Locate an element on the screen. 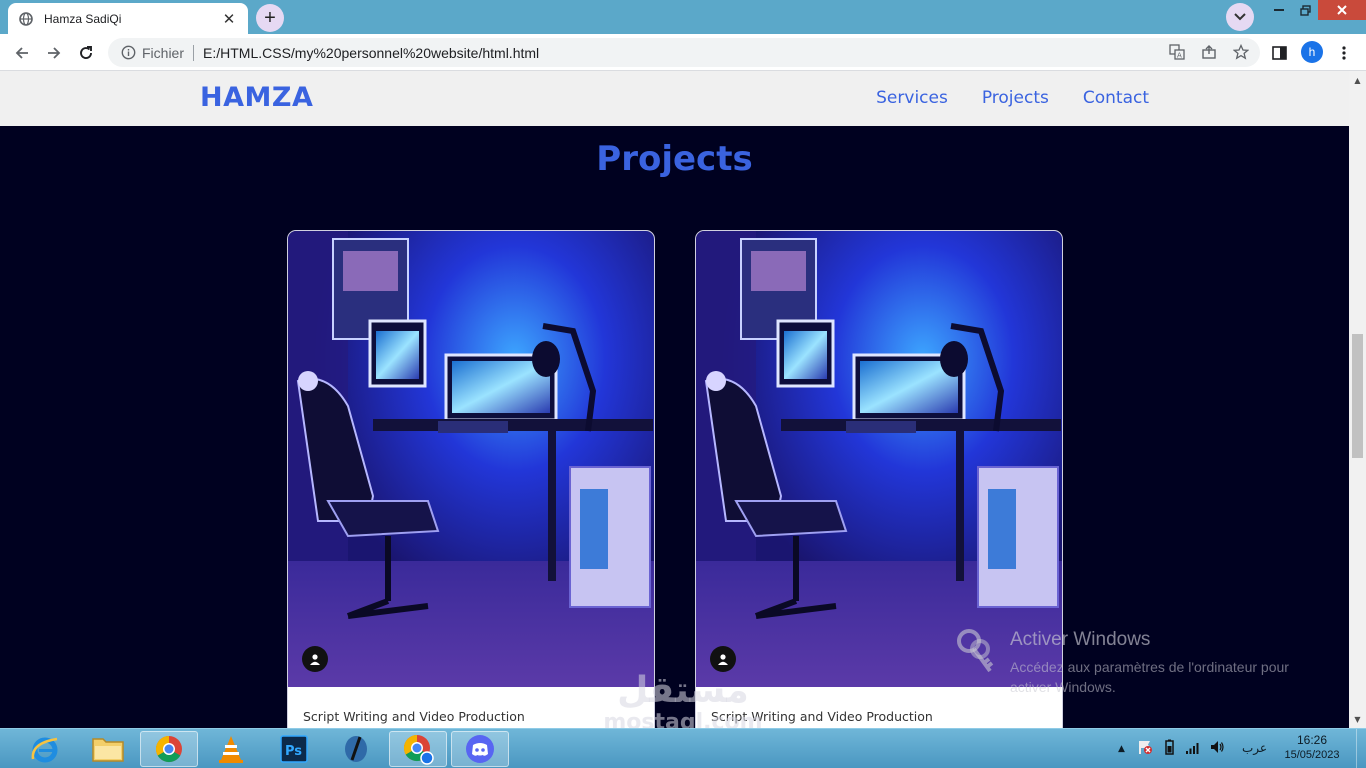  address-actions: A is located at coordinates (1209, 52).